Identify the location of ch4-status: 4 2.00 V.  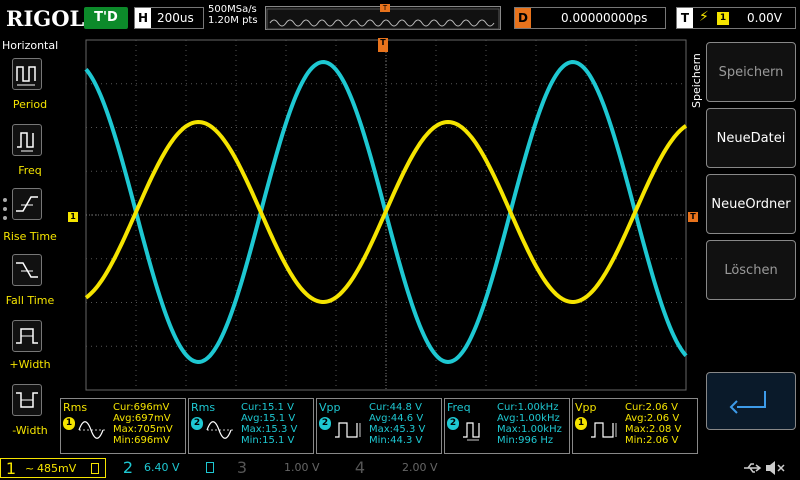
(405, 468).